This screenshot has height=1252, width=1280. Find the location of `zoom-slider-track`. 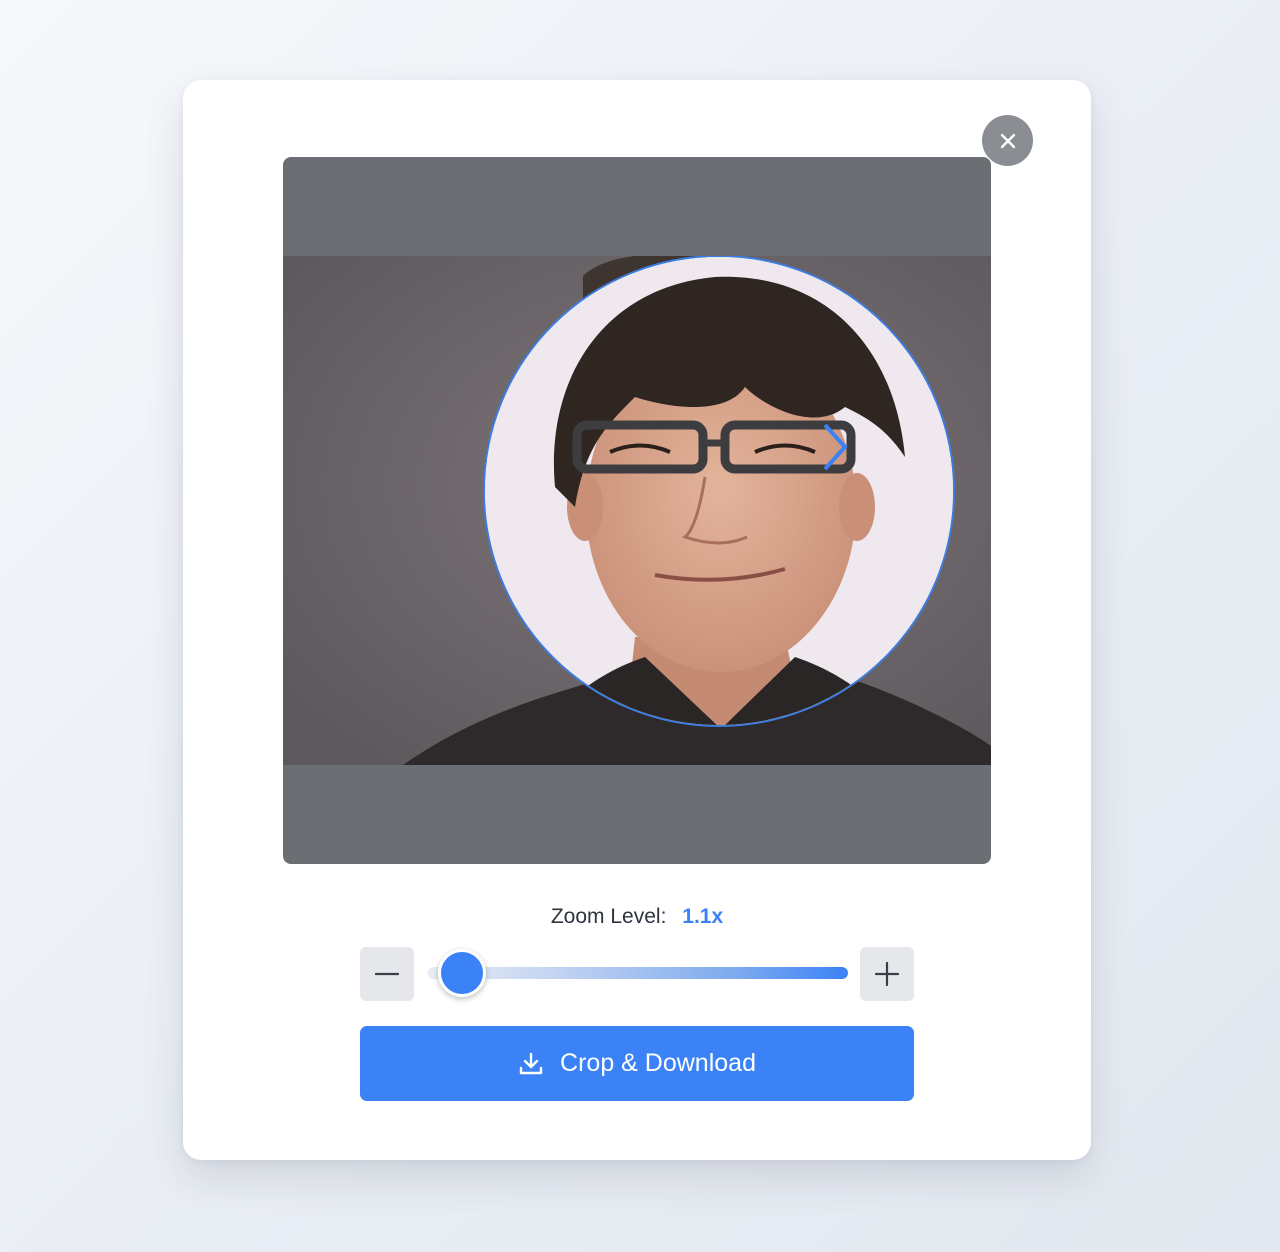

zoom-slider-track is located at coordinates (638, 973).